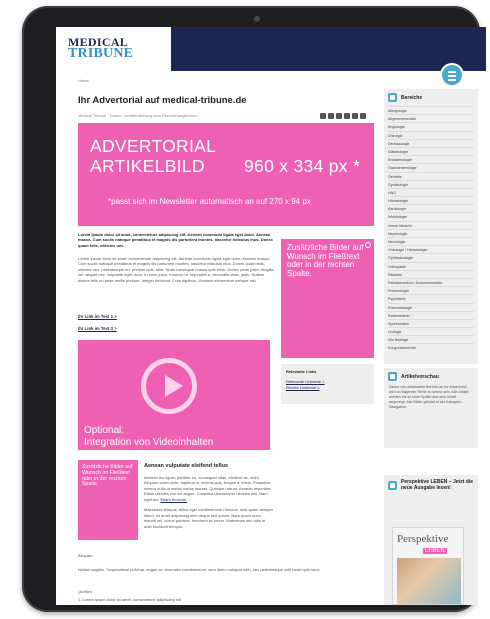 The image size is (490, 619). Describe the element at coordinates (302, 166) in the screenshot. I see `hero-dimensions: 960 x 334 px *` at that location.